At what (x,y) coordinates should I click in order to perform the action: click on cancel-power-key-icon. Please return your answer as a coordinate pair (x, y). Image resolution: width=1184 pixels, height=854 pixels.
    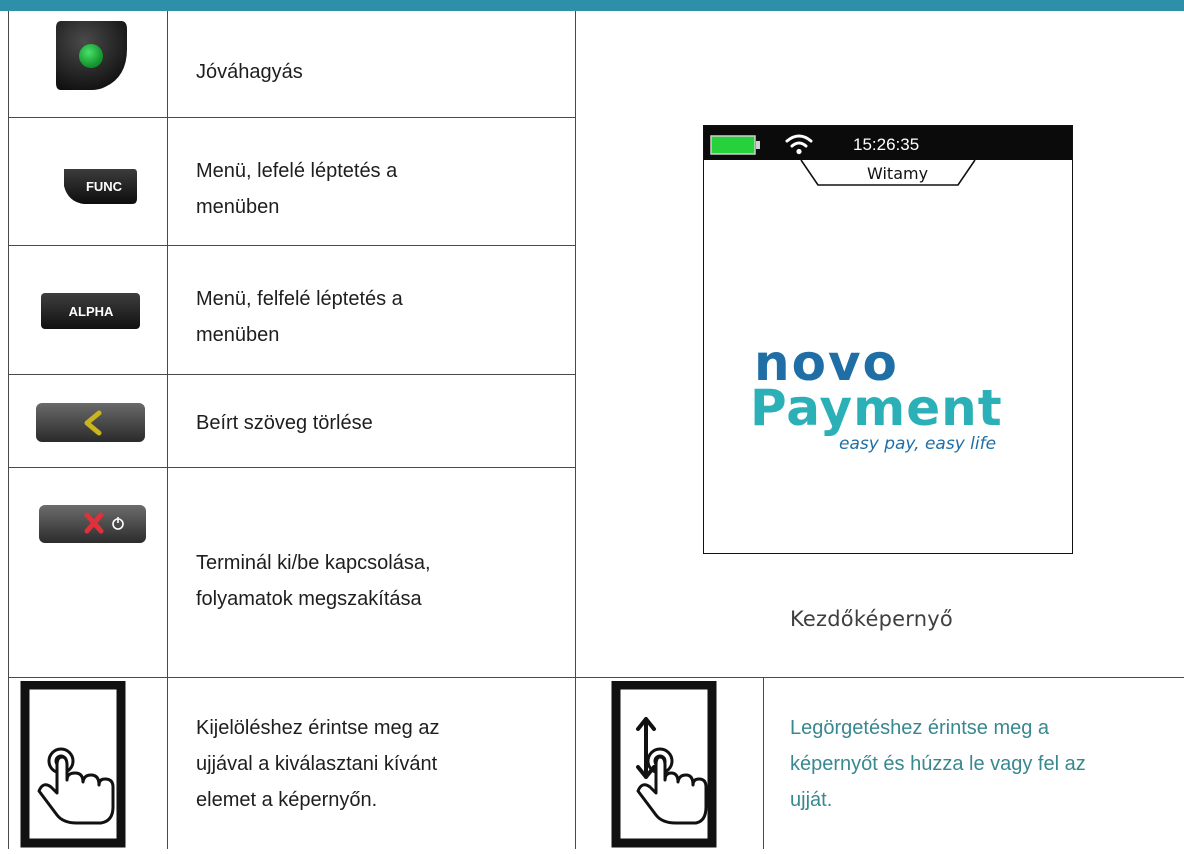
    Looking at the image, I should click on (92, 526).